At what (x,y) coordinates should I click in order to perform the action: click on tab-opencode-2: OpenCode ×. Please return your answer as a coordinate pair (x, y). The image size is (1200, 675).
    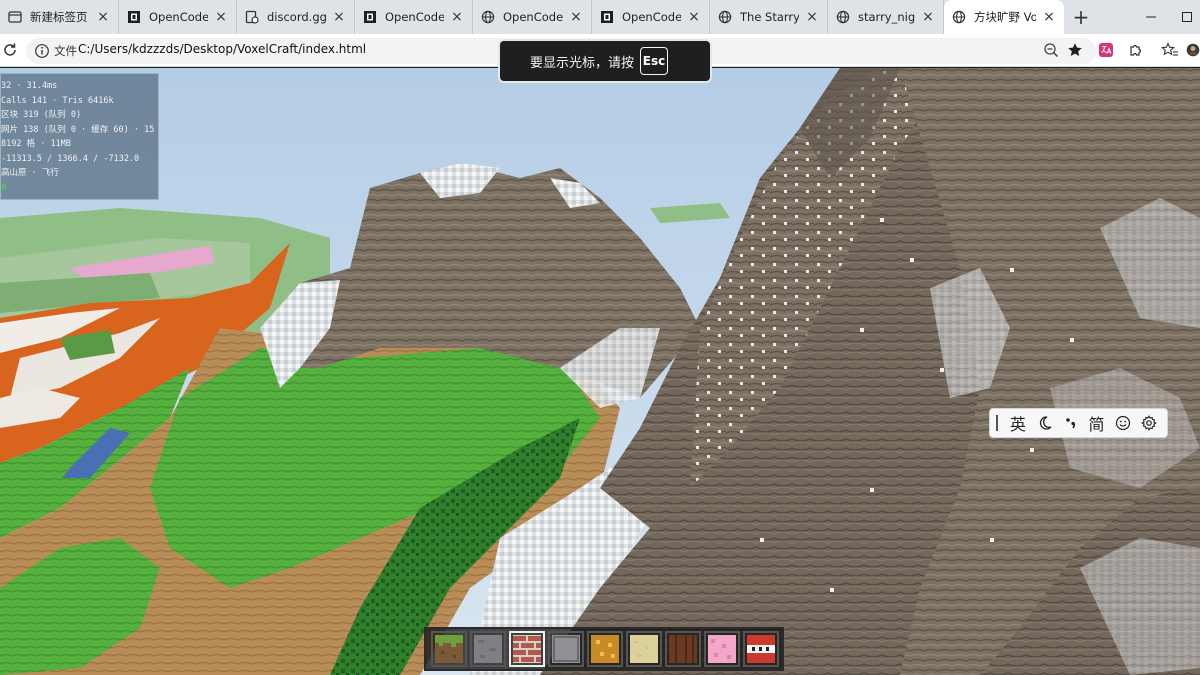
    Looking at the image, I should click on (414, 17).